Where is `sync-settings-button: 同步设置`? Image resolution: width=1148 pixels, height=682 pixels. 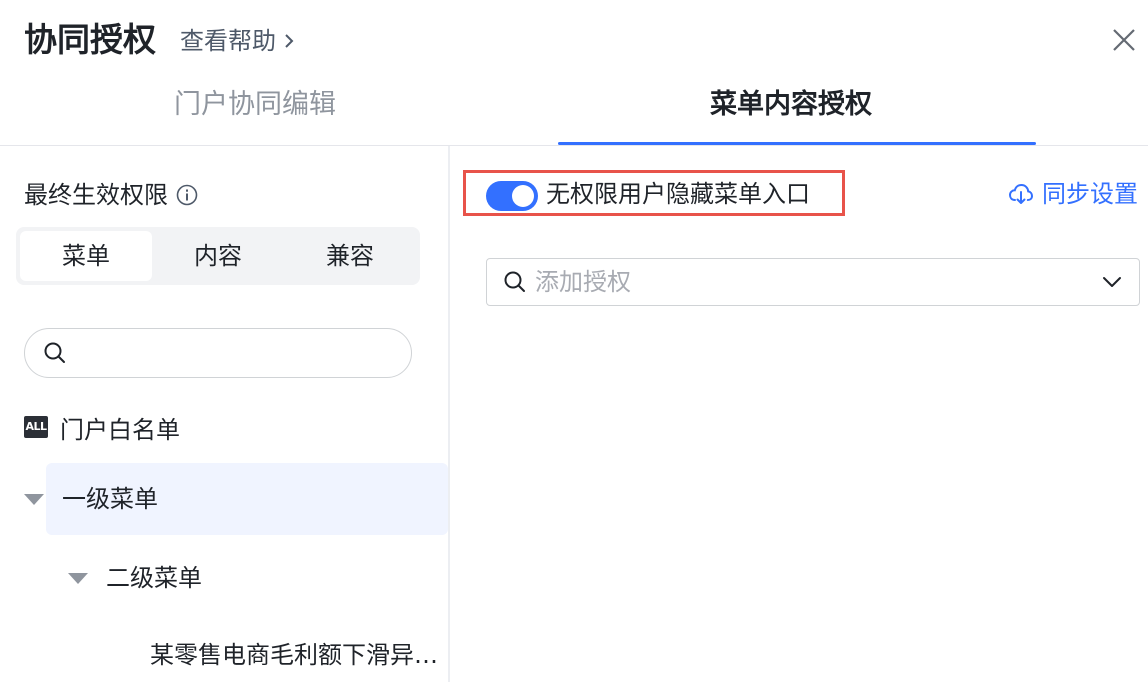
sync-settings-button: 同步设置 is located at coordinates (1073, 194).